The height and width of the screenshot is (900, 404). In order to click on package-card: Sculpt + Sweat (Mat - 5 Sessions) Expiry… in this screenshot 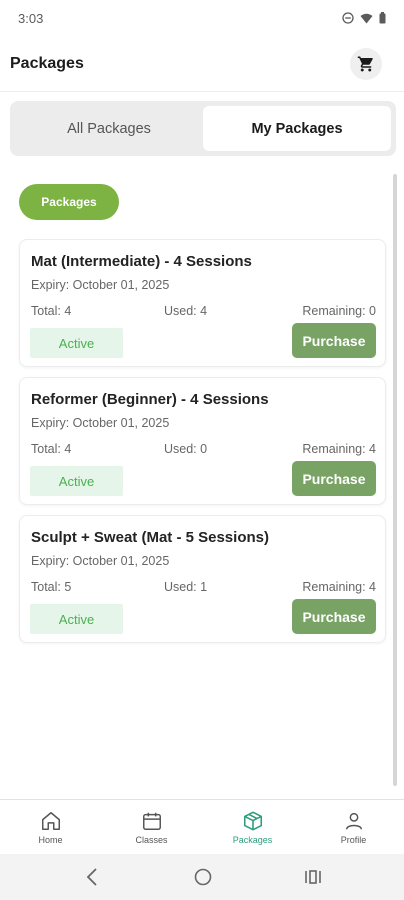, I will do `click(202, 579)`.